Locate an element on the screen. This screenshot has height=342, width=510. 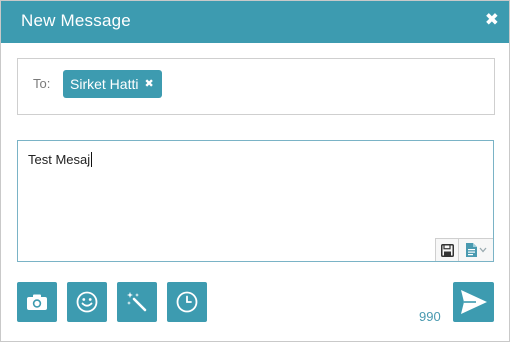
camera-icon is located at coordinates (37, 302).